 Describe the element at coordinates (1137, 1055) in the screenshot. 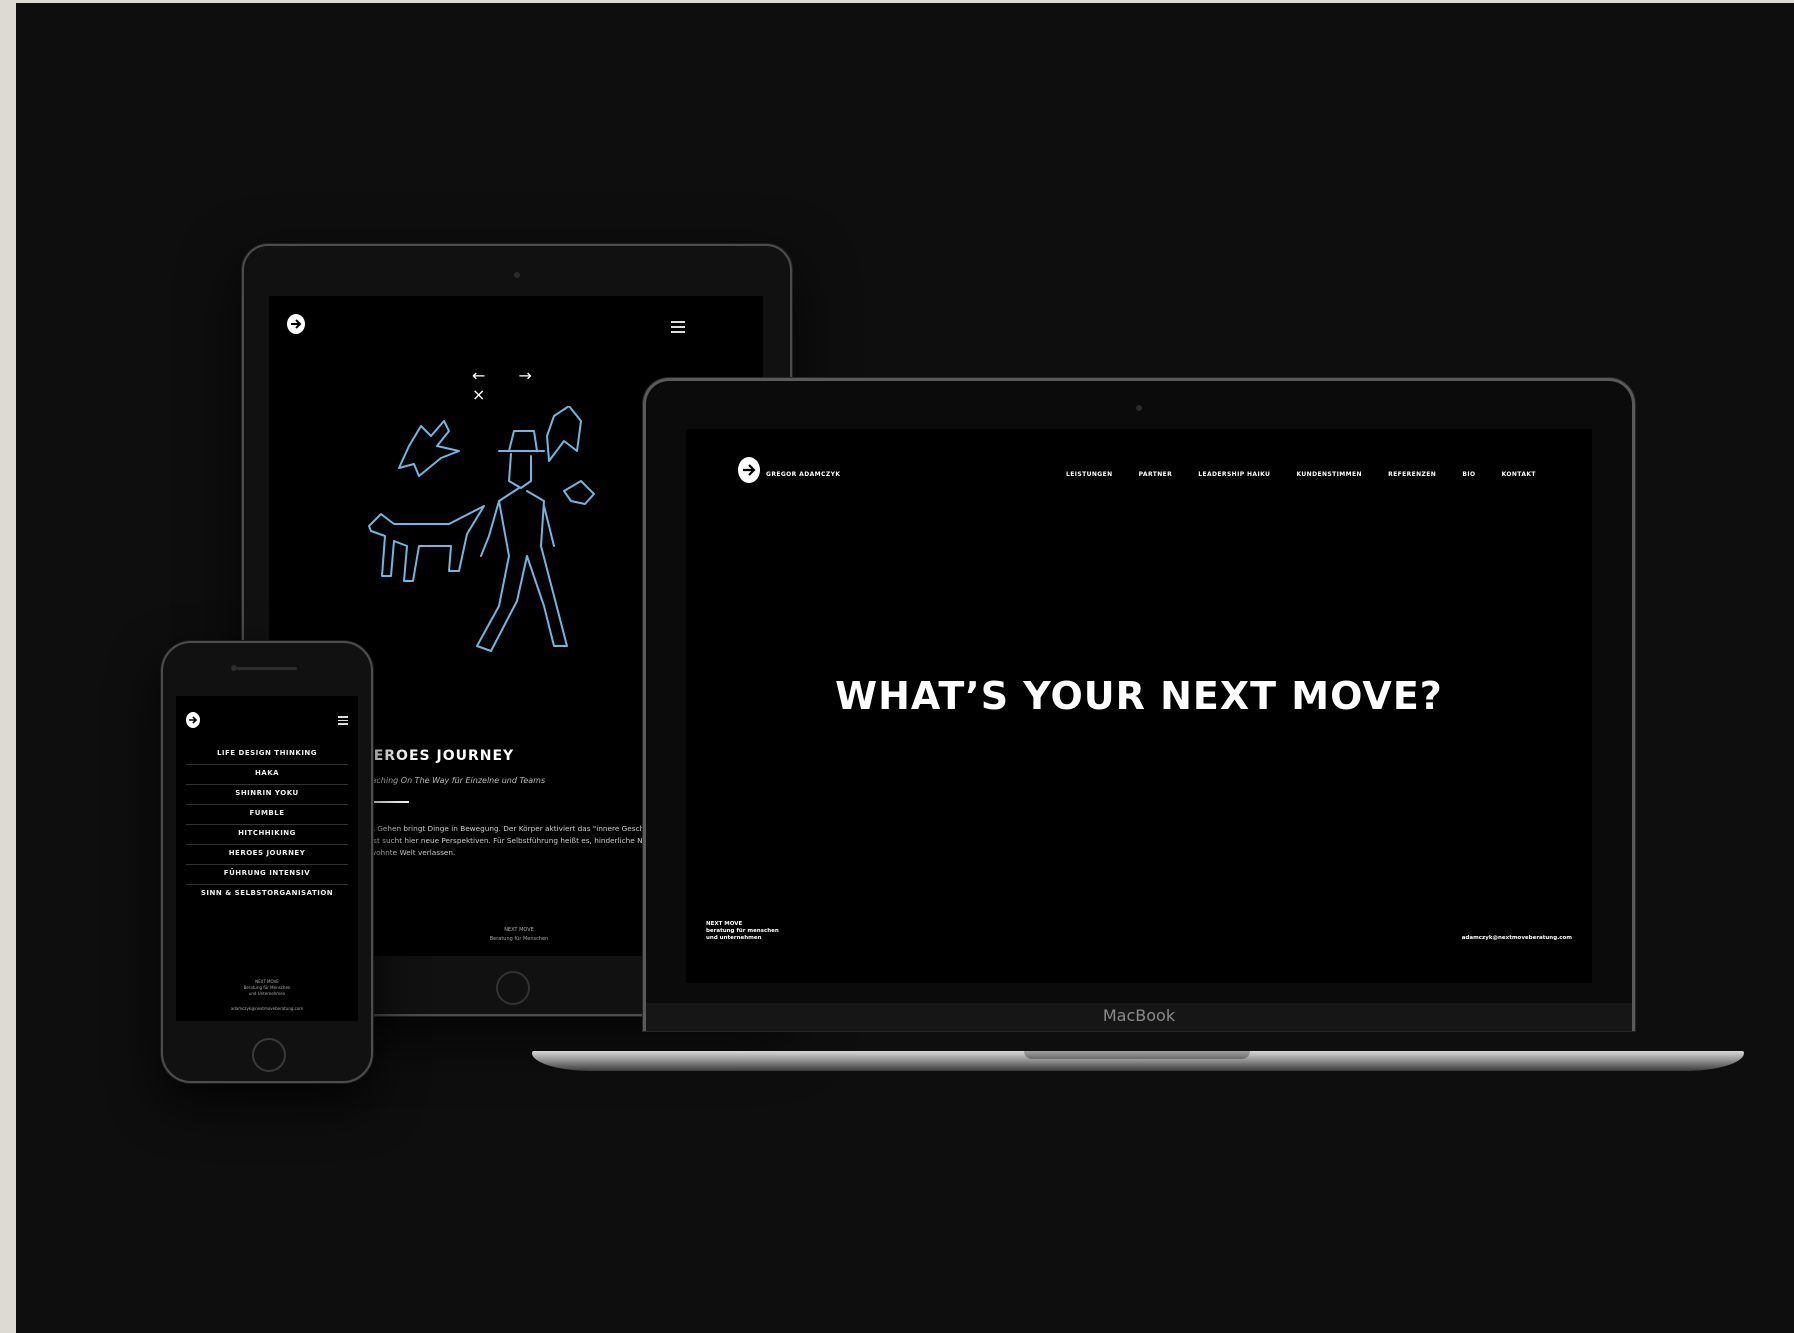

I see `laptop-notch` at that location.